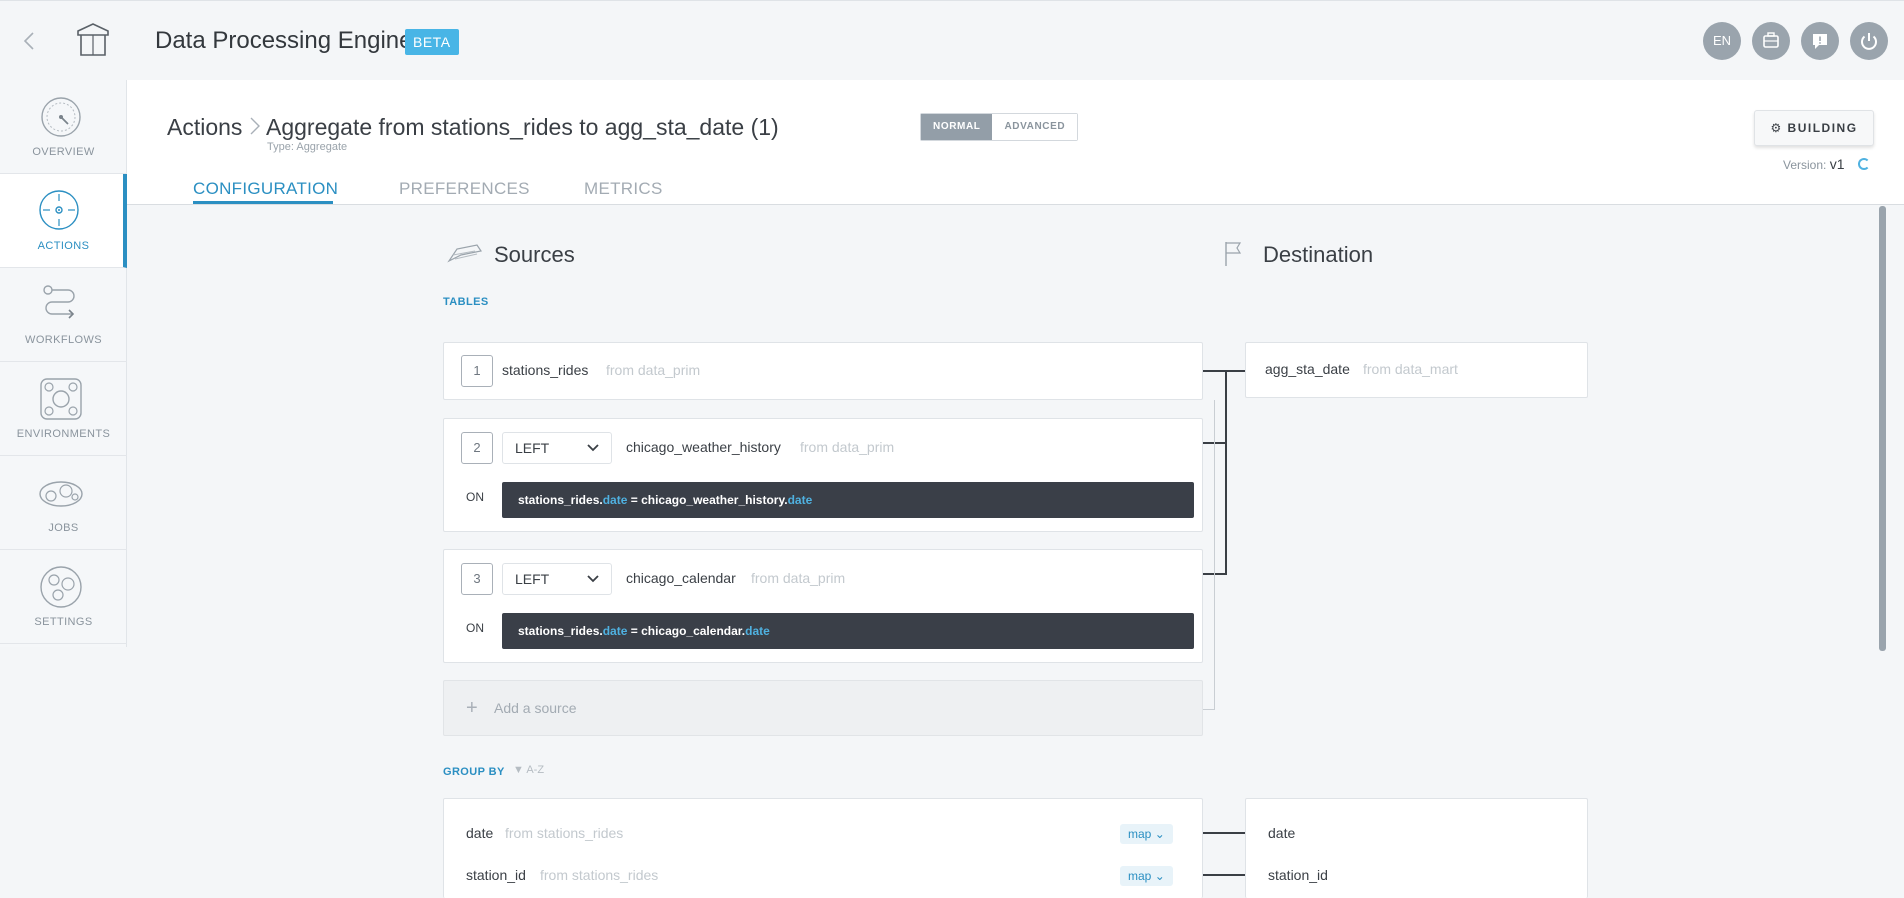 This screenshot has width=1904, height=898. Describe the element at coordinates (61, 399) in the screenshot. I see `network-icon` at that location.